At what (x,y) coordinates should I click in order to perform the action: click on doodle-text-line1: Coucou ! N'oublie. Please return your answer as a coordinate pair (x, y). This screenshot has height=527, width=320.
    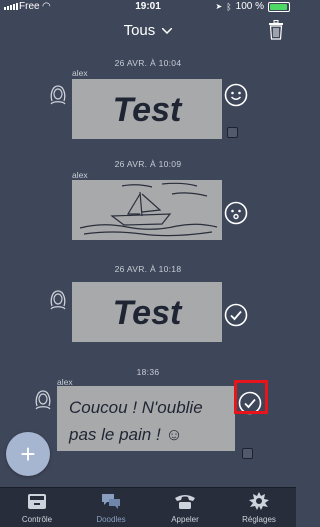
    Looking at the image, I should click on (136, 407).